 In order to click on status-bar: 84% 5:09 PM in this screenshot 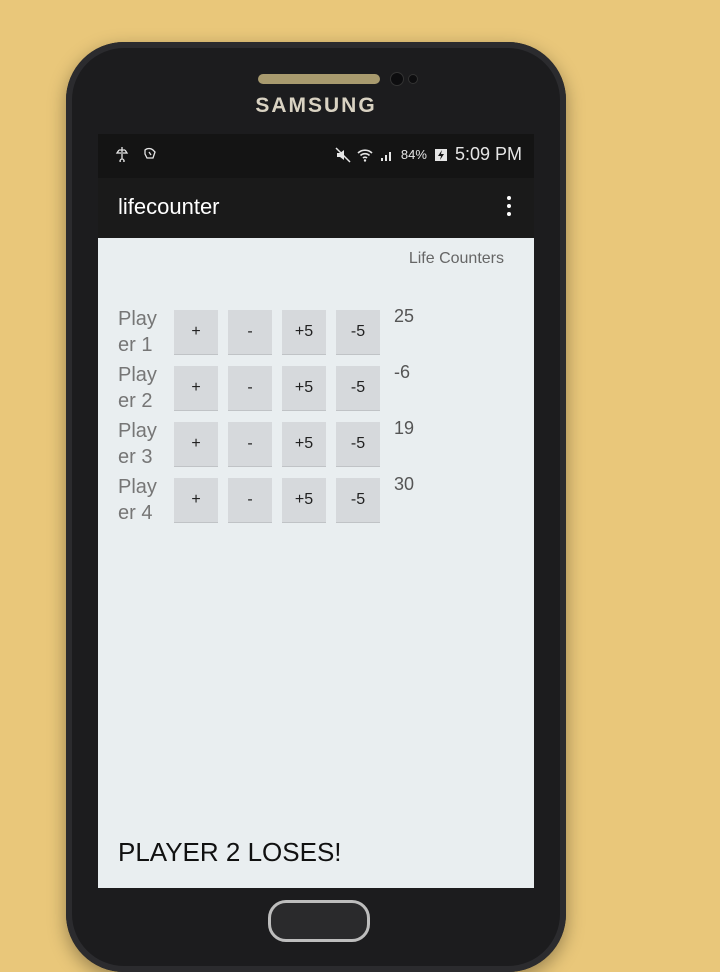, I will do `click(316, 156)`.